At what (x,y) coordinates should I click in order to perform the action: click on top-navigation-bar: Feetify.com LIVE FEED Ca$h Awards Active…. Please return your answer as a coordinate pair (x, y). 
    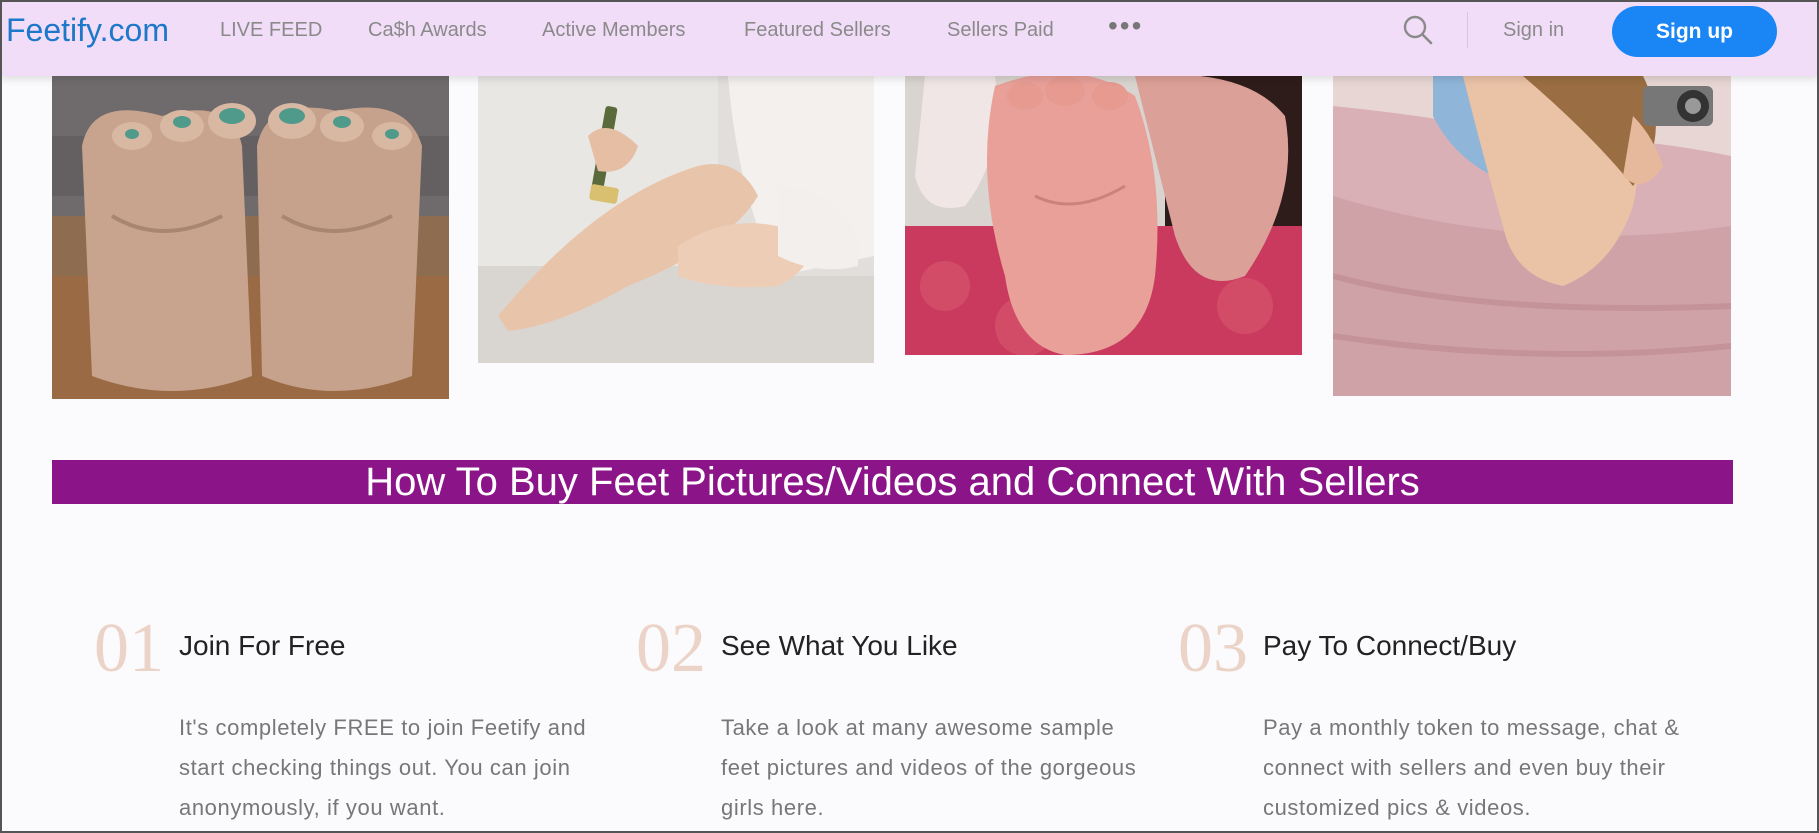
    Looking at the image, I should click on (909, 38).